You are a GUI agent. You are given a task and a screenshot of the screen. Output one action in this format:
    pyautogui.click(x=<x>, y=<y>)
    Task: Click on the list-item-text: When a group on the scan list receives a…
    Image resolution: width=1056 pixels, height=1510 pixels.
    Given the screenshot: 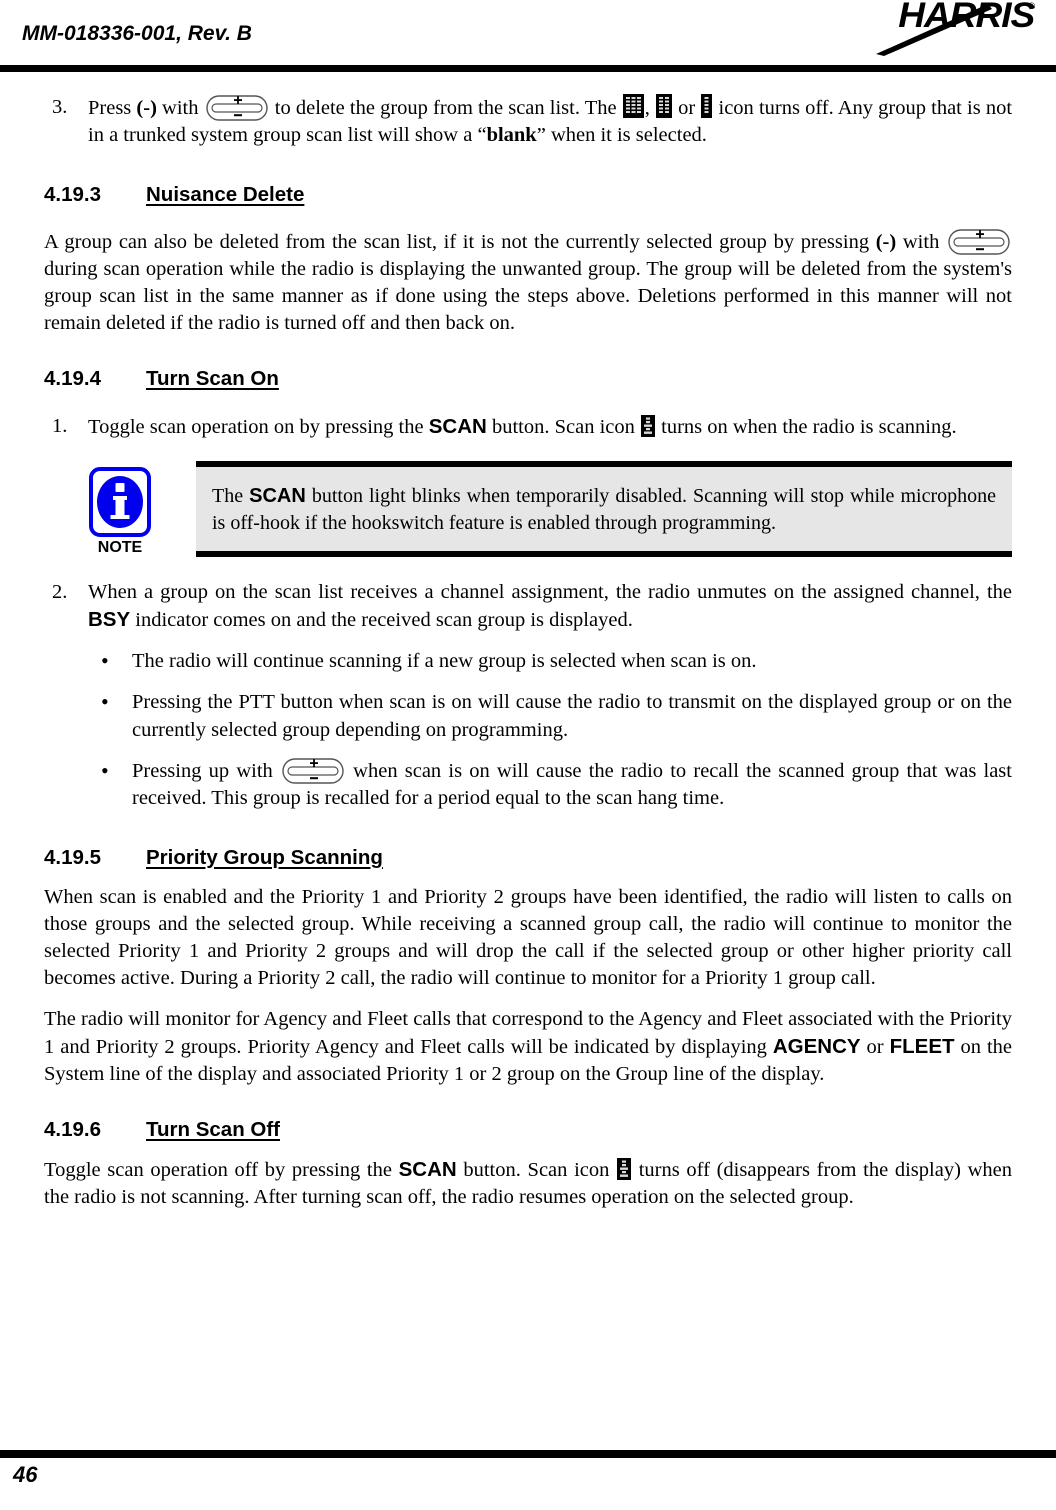 What is the action you would take?
    pyautogui.click(x=550, y=606)
    